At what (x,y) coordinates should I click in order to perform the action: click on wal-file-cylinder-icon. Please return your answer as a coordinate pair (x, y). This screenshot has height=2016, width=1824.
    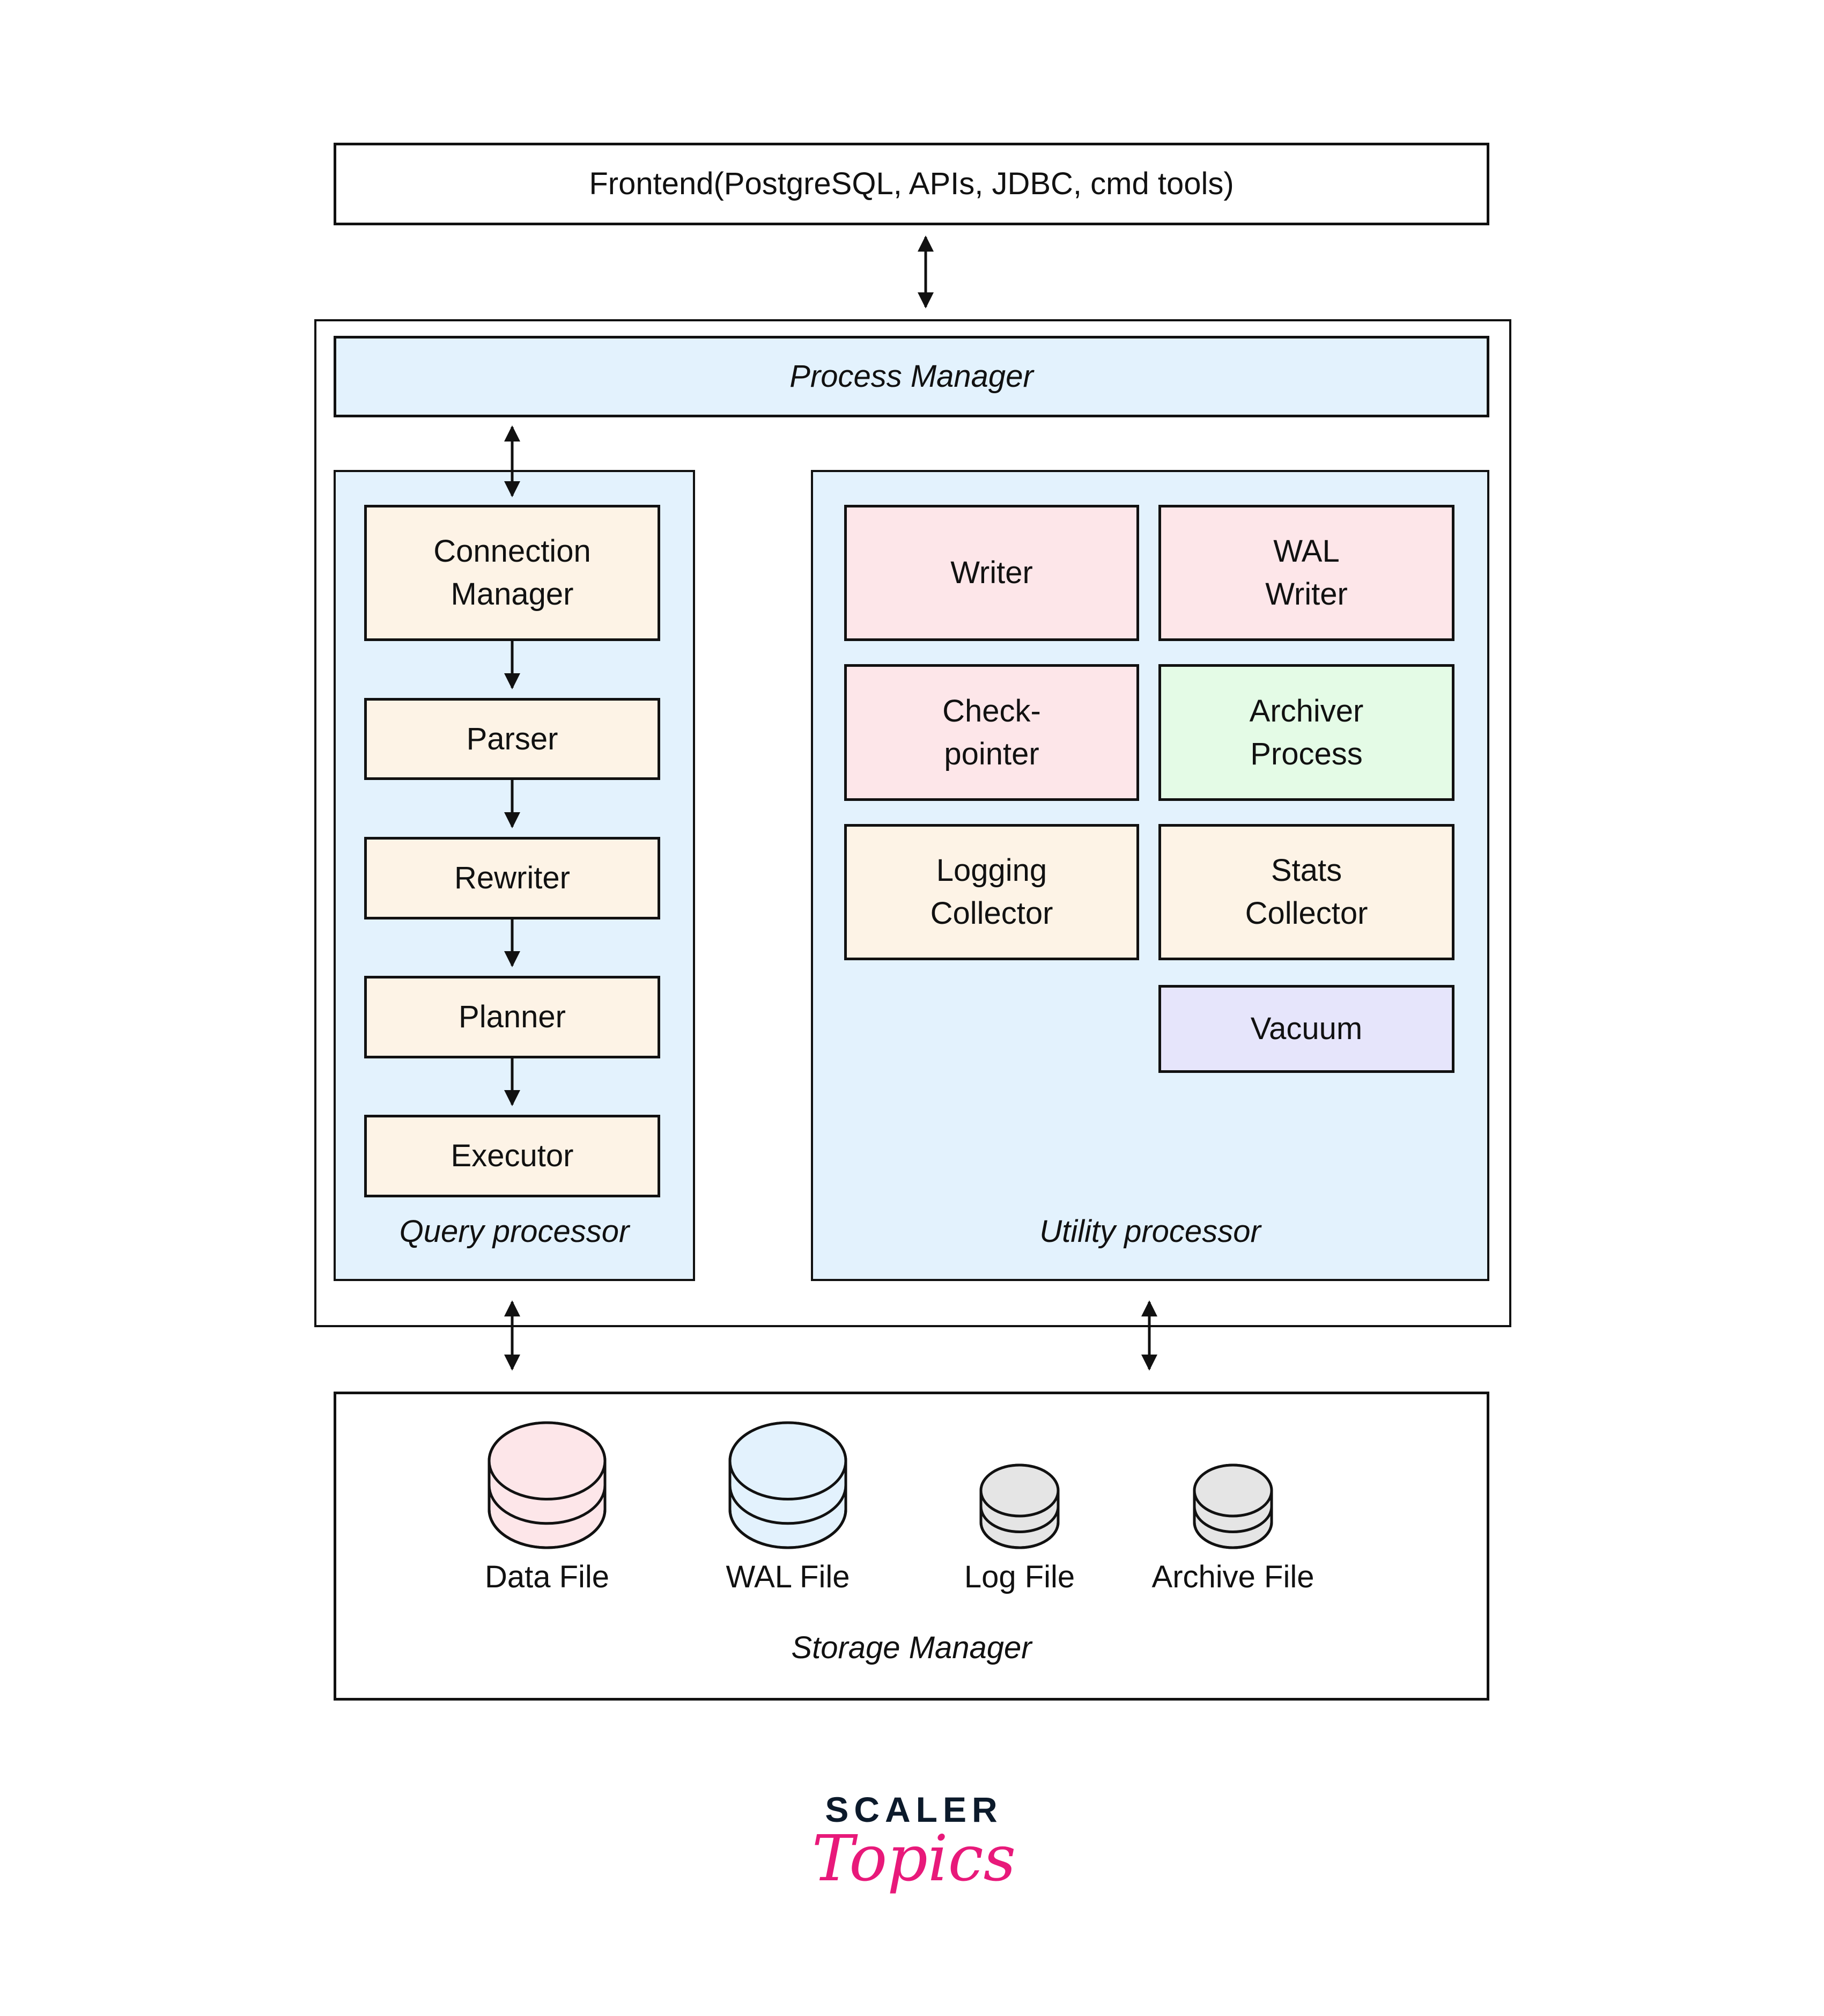
    Looking at the image, I should click on (787, 1485).